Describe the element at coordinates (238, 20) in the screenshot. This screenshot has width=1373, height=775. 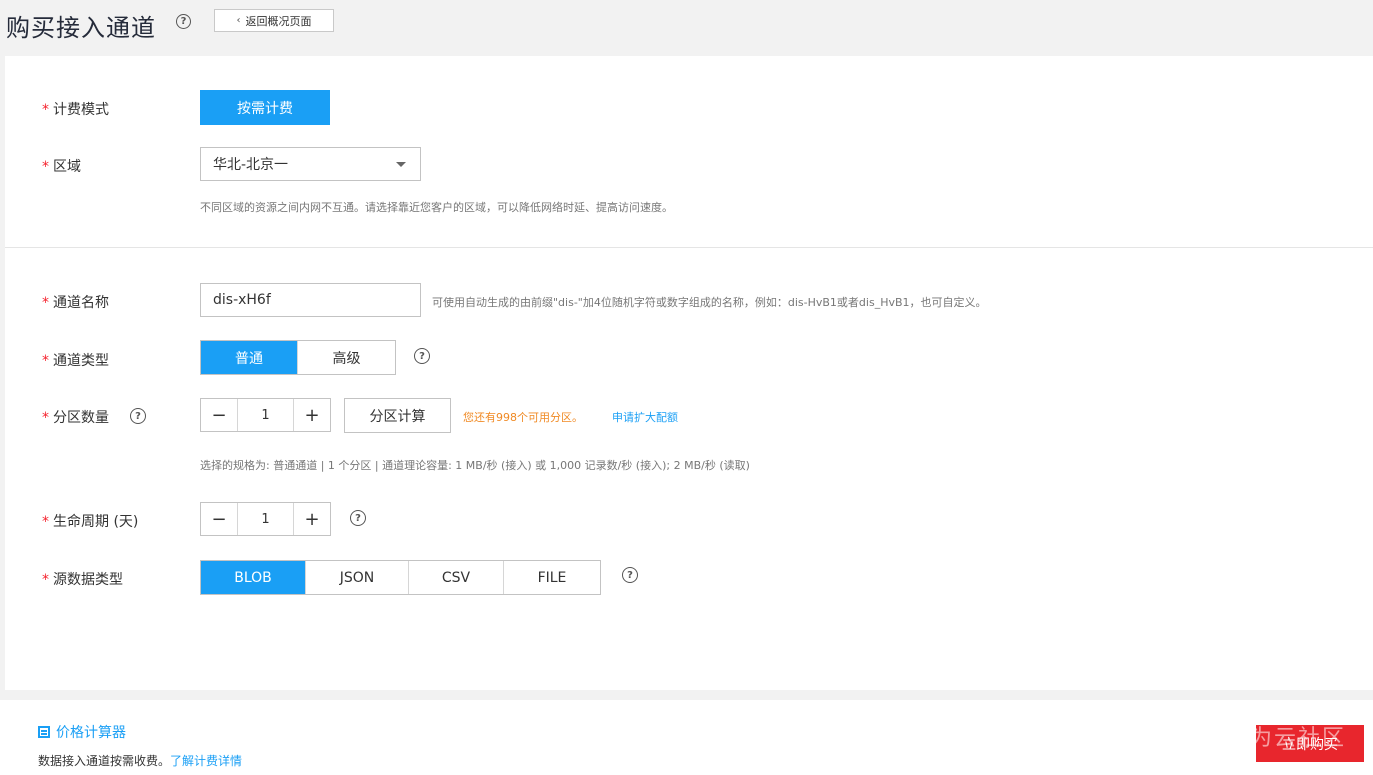
I see `chevron-left-icon: ‹` at that location.